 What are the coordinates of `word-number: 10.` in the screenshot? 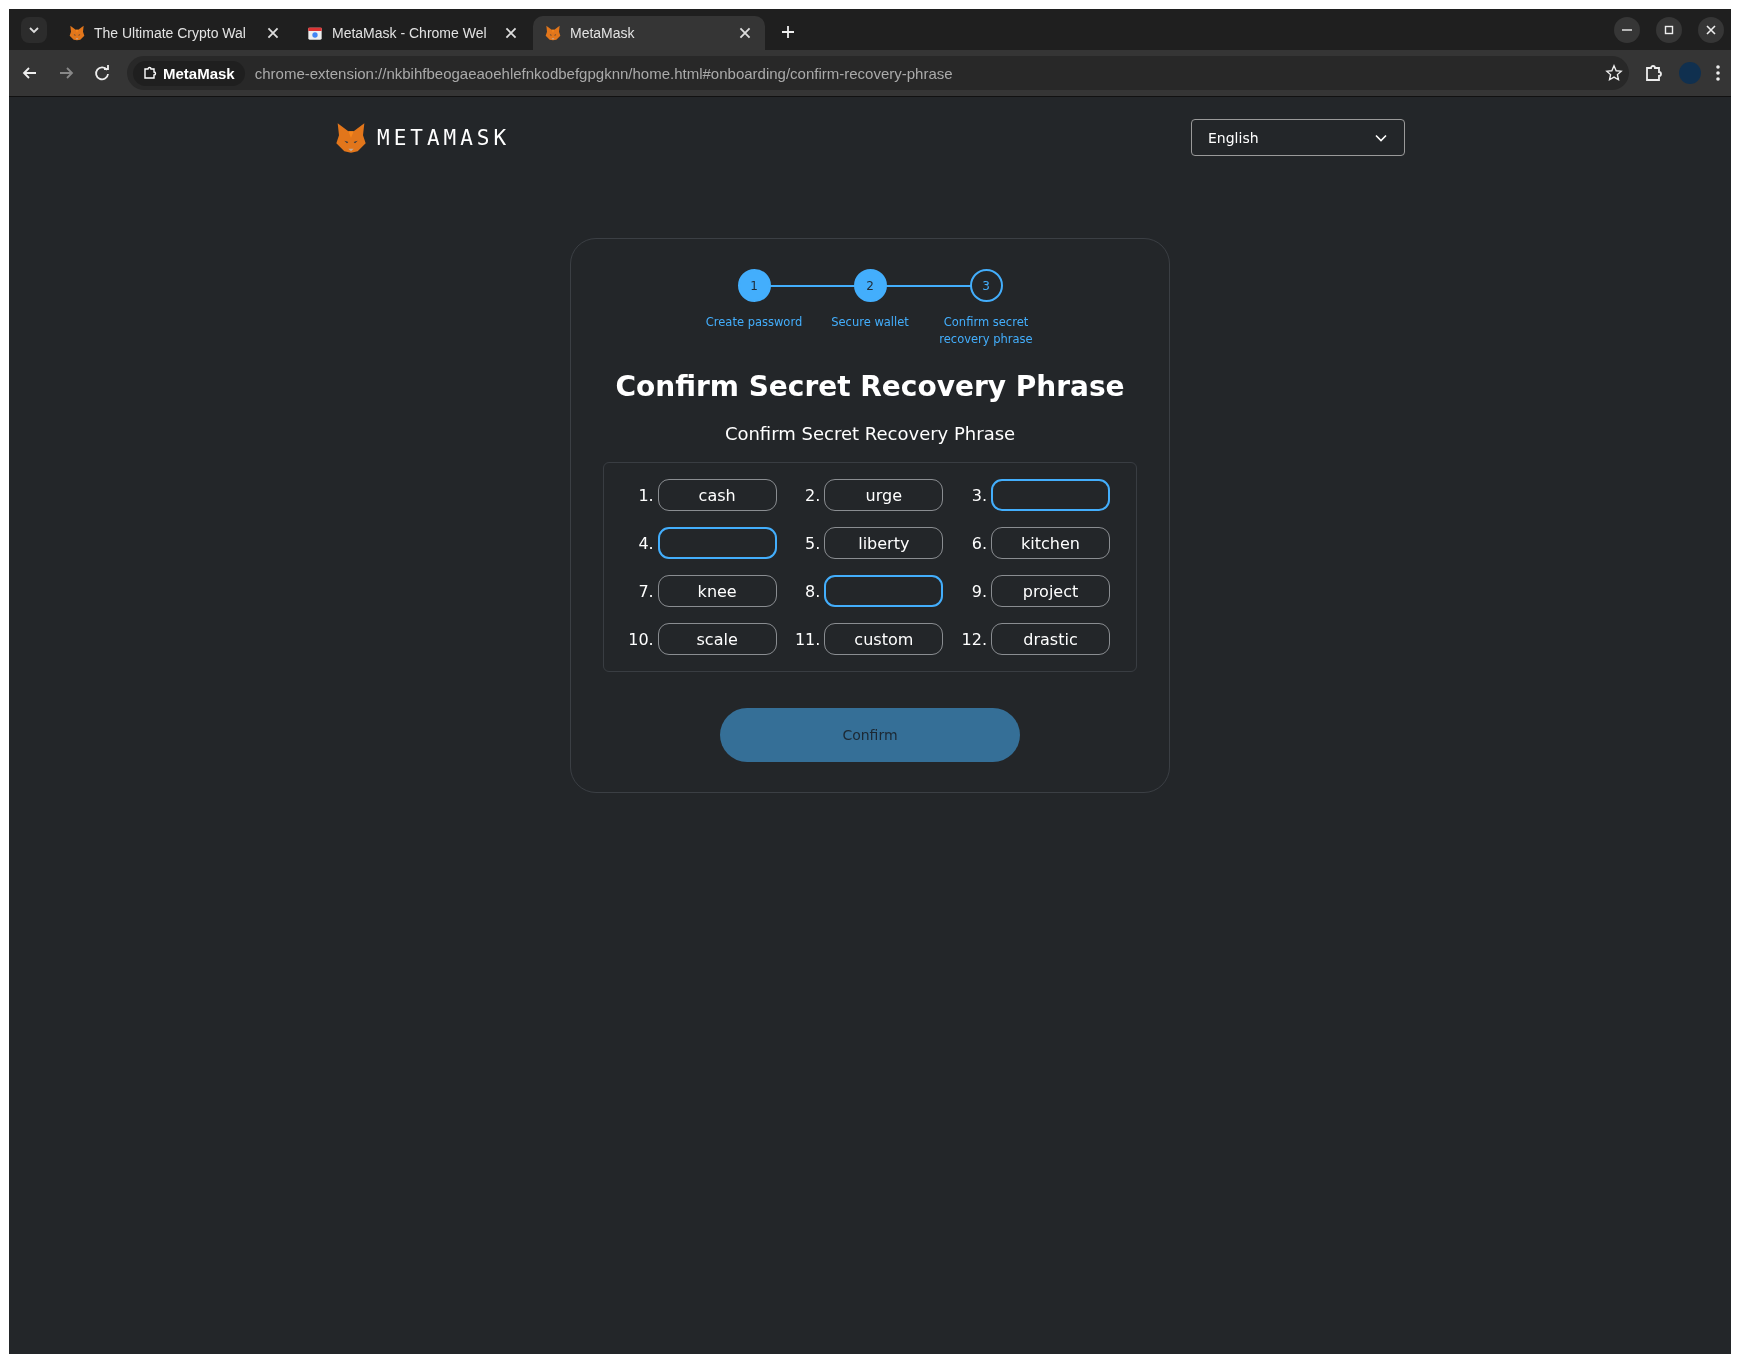 It's located at (641, 639).